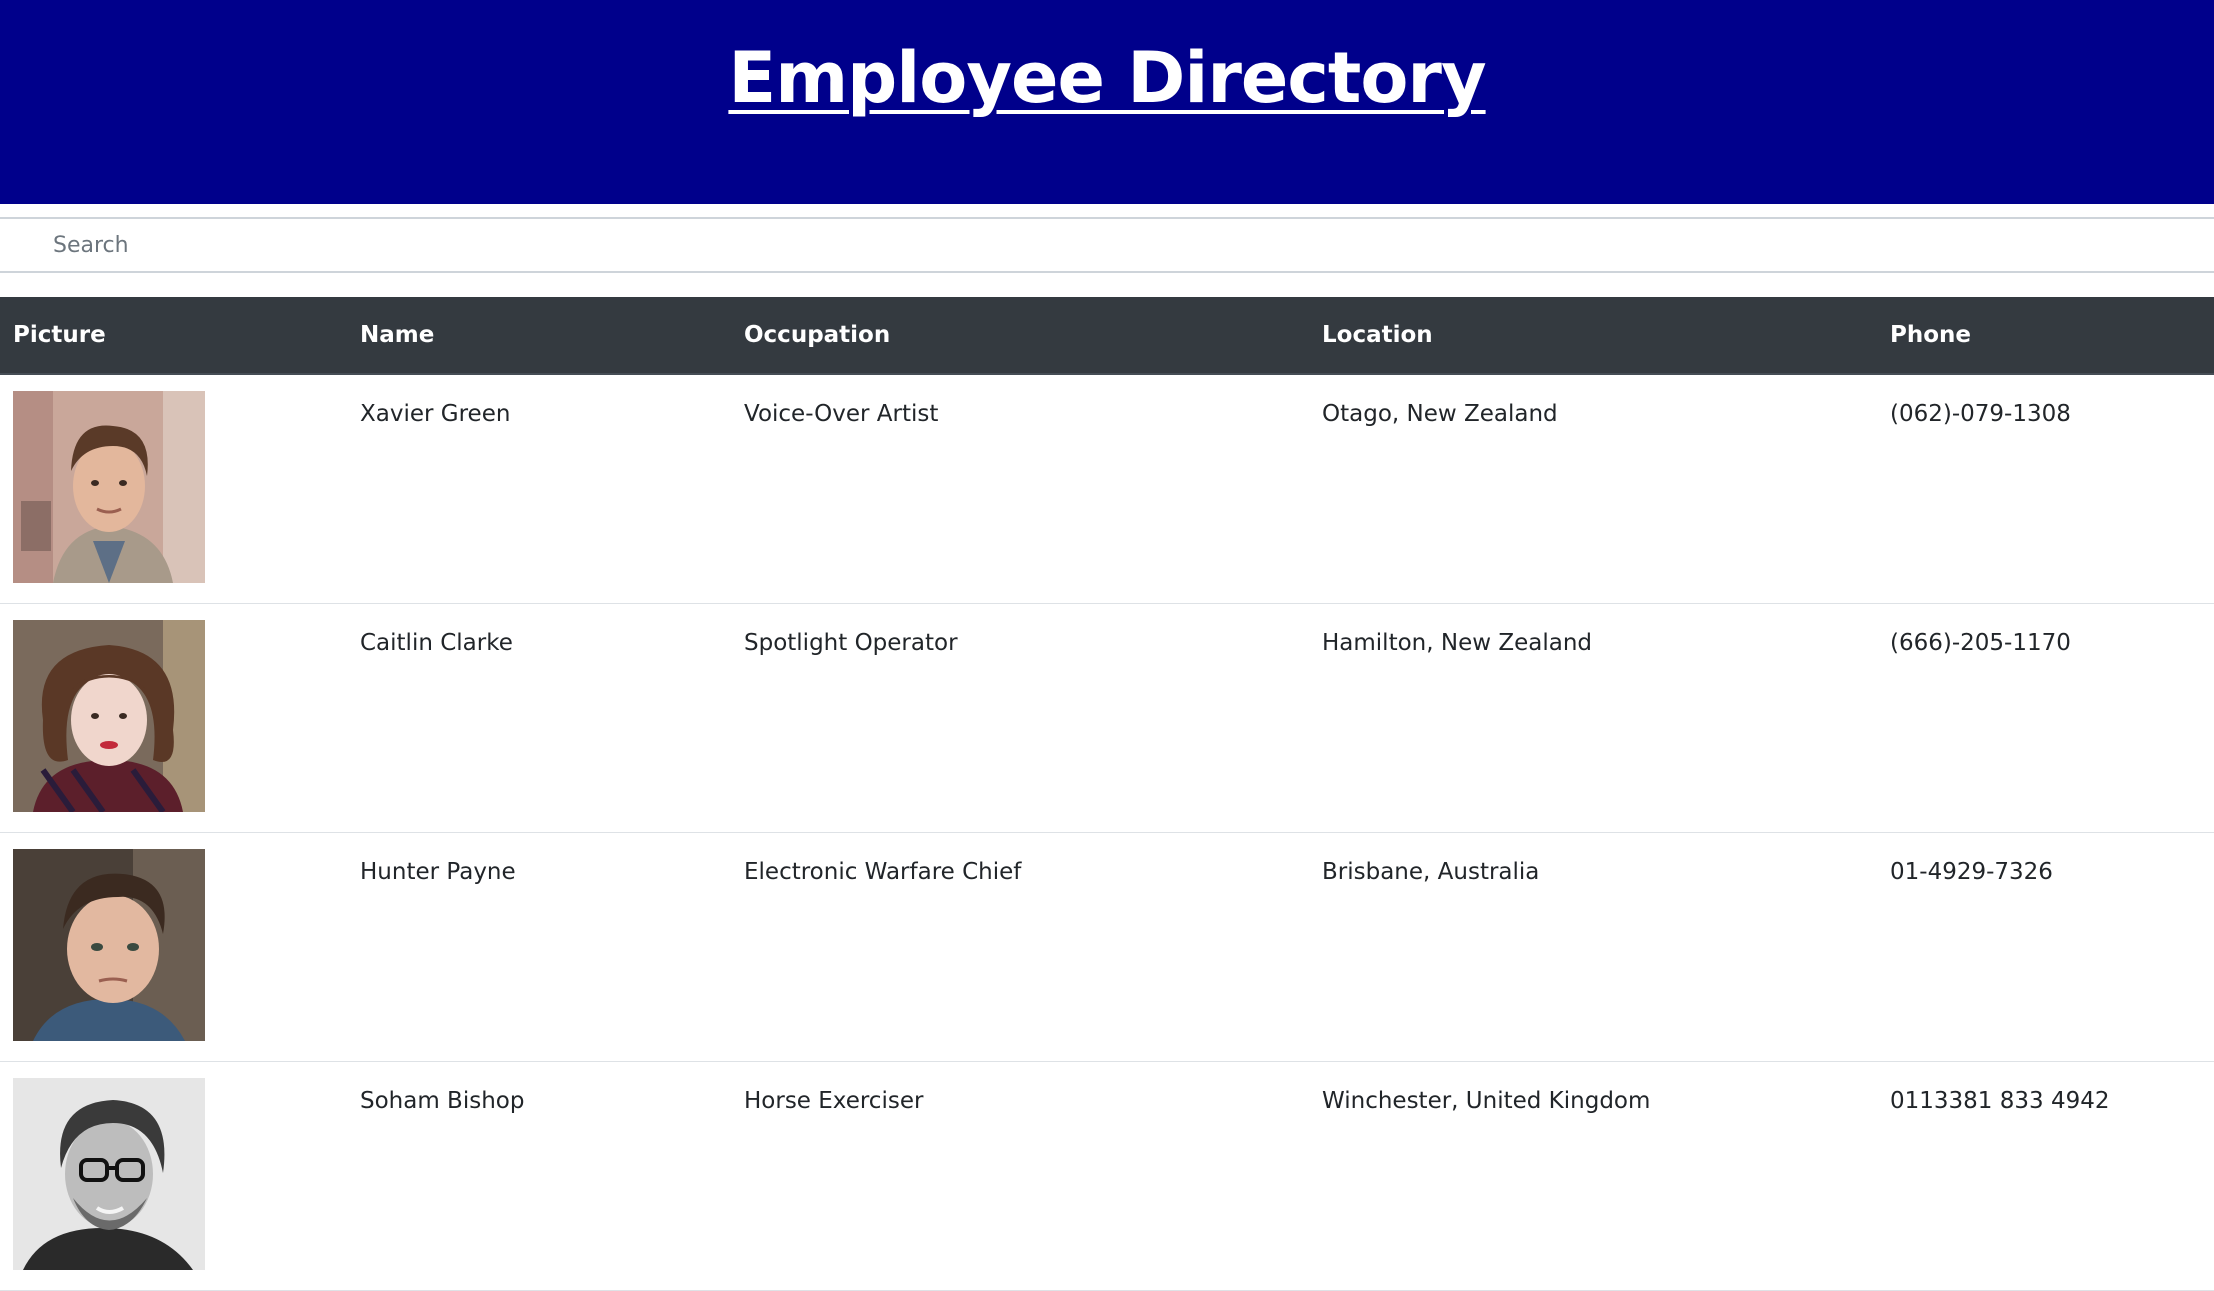  I want to click on page-title: Employee Directory, so click(1107, 78).